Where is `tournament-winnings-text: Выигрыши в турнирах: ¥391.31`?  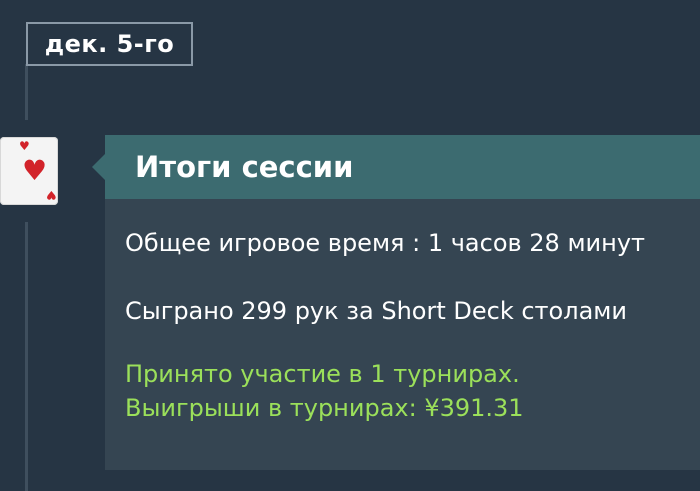
tournament-winnings-text: Выигрыши в турнирах: ¥391.31 is located at coordinates (324, 408).